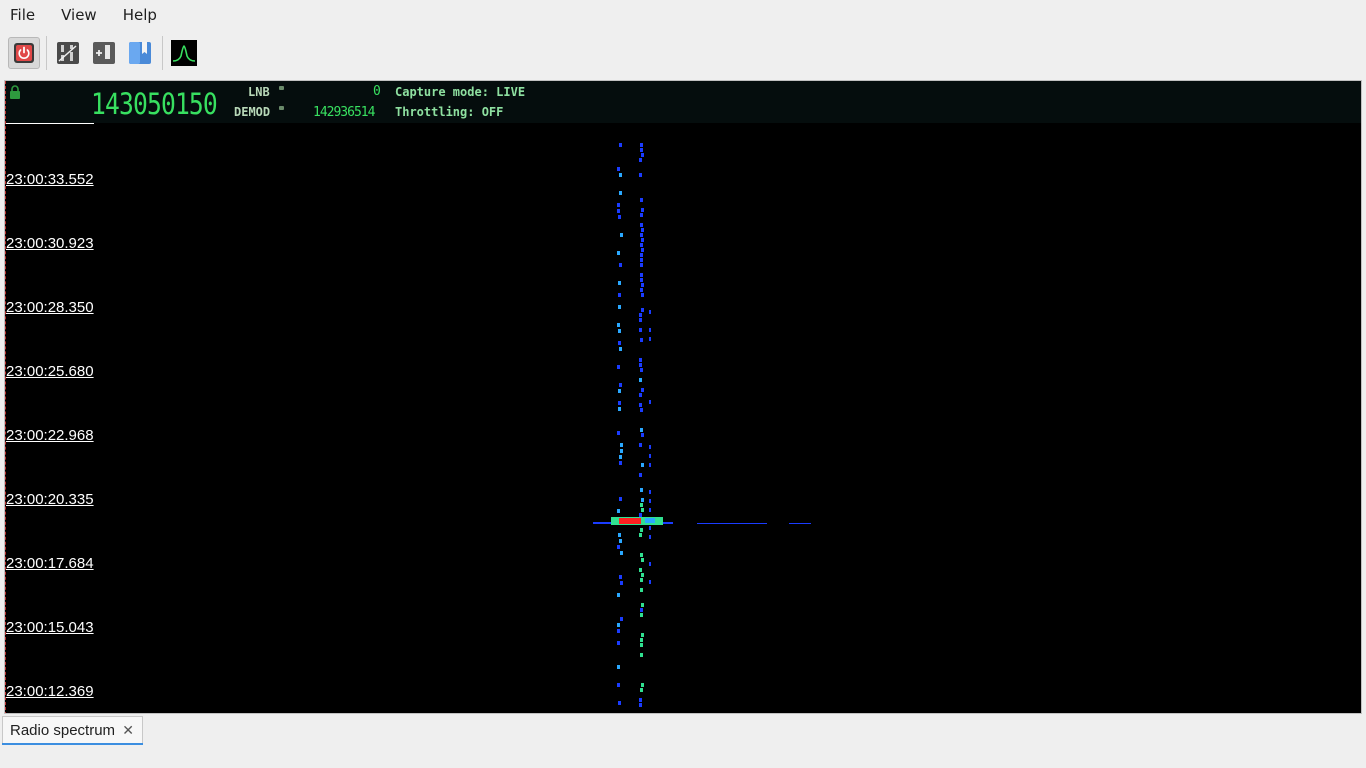 The image size is (1366, 768). I want to click on menu-help: Help, so click(135, 15).